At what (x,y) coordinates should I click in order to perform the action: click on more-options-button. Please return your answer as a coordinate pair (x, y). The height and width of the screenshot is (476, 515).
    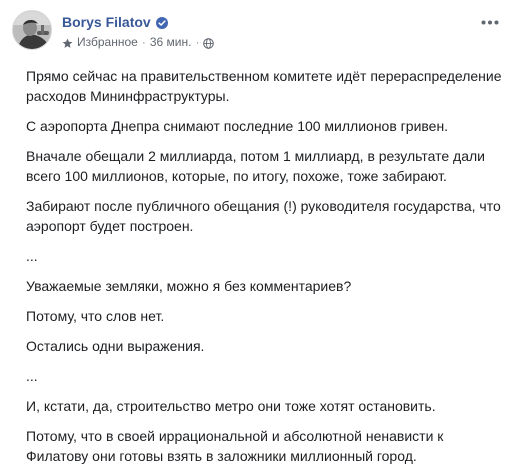
    Looking at the image, I should click on (490, 22).